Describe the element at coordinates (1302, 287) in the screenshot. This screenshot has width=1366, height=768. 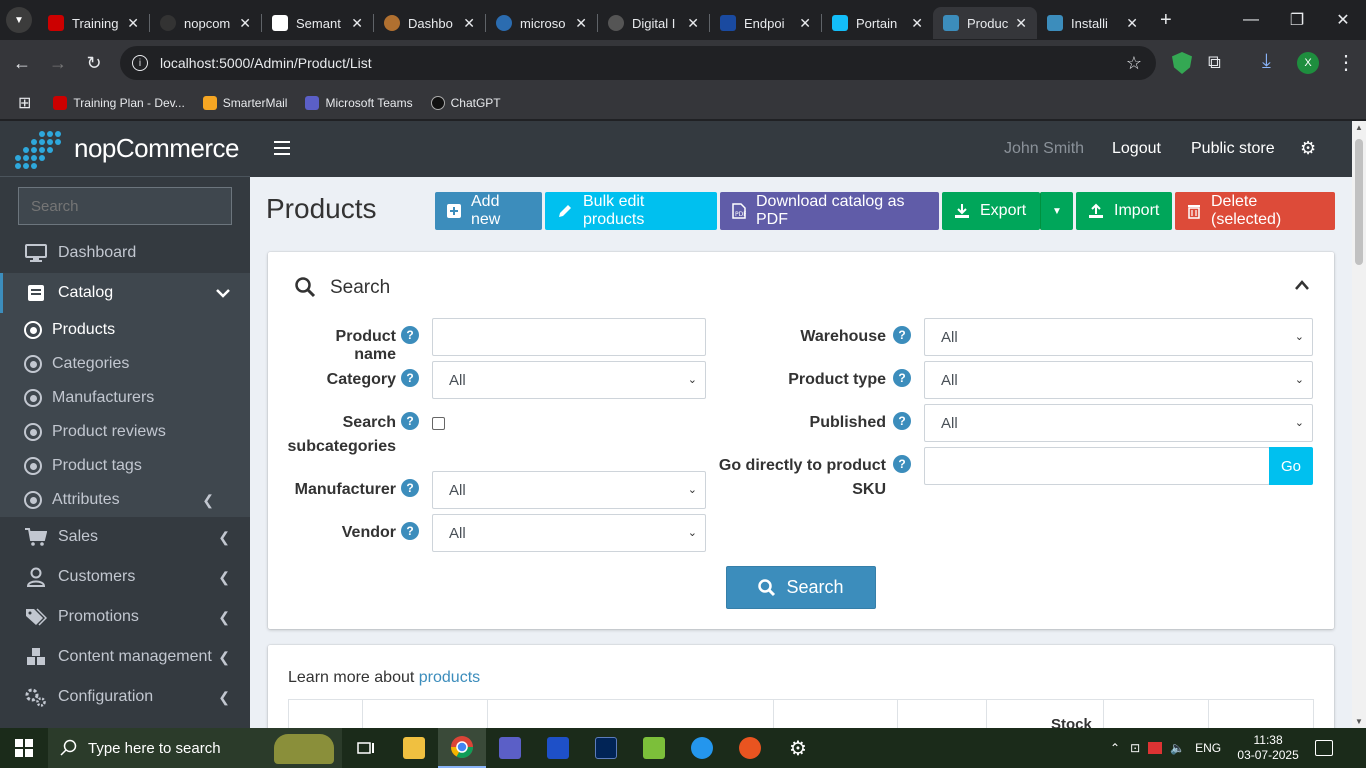
I see `collapse-chevron-up-icon` at that location.